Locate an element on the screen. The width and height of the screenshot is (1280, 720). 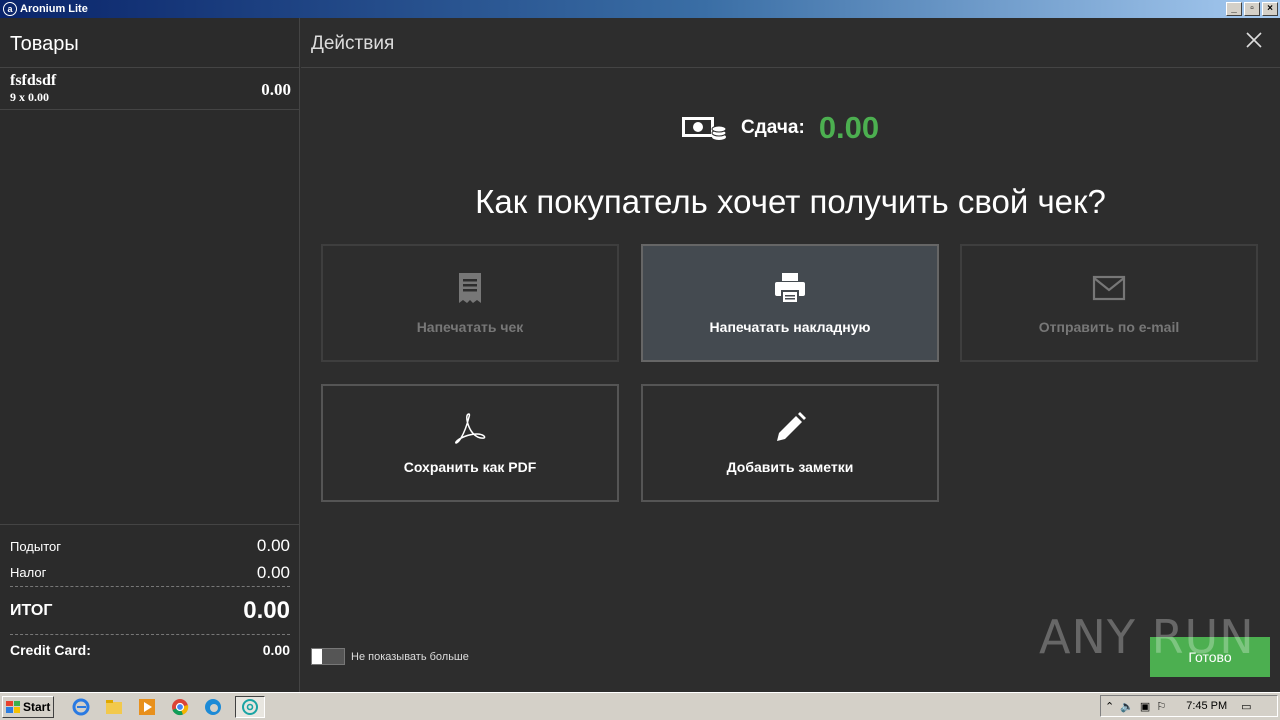
system-tray: ⌃ 🔈 ▣ ⚐ 7:45 PM ▭ is located at coordinates (1189, 706).